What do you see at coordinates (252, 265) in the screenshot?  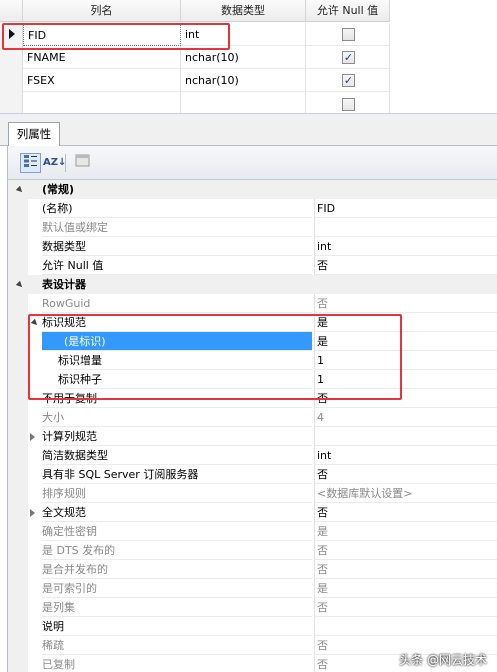 I see `property-row-allow-null: 允许 Null 值 否` at bounding box center [252, 265].